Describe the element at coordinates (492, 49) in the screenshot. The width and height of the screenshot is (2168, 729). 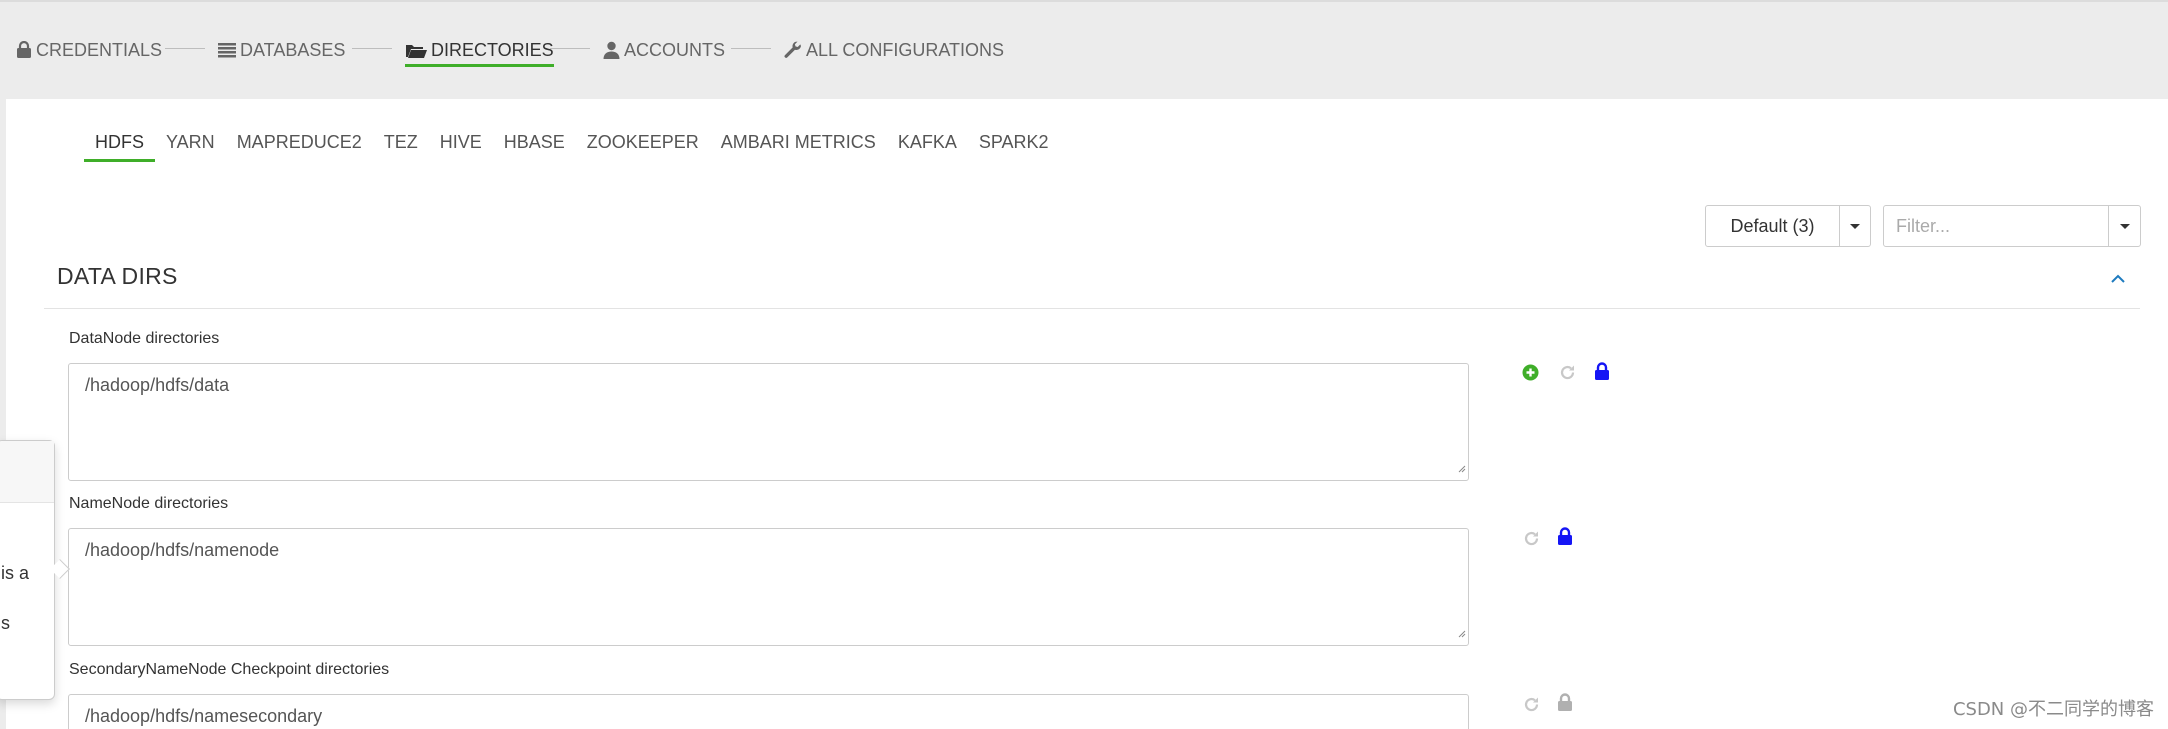
I see `step-label: DIRECTORIES` at that location.